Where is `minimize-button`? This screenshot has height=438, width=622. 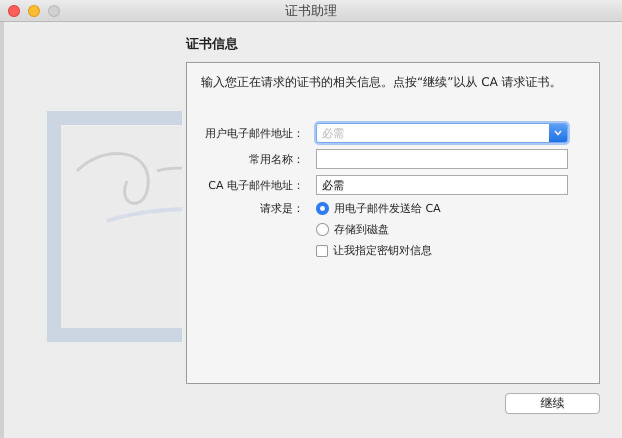 minimize-button is located at coordinates (34, 10).